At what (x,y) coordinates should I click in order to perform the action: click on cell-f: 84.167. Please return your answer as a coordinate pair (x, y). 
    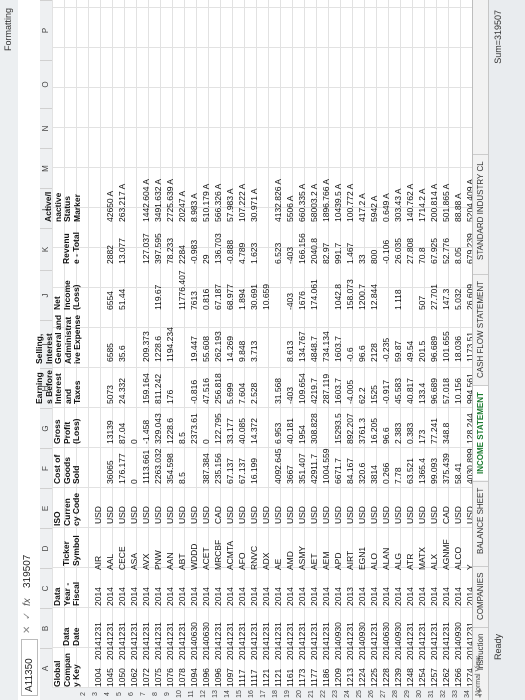
    Looking at the image, I should click on (350, 471).